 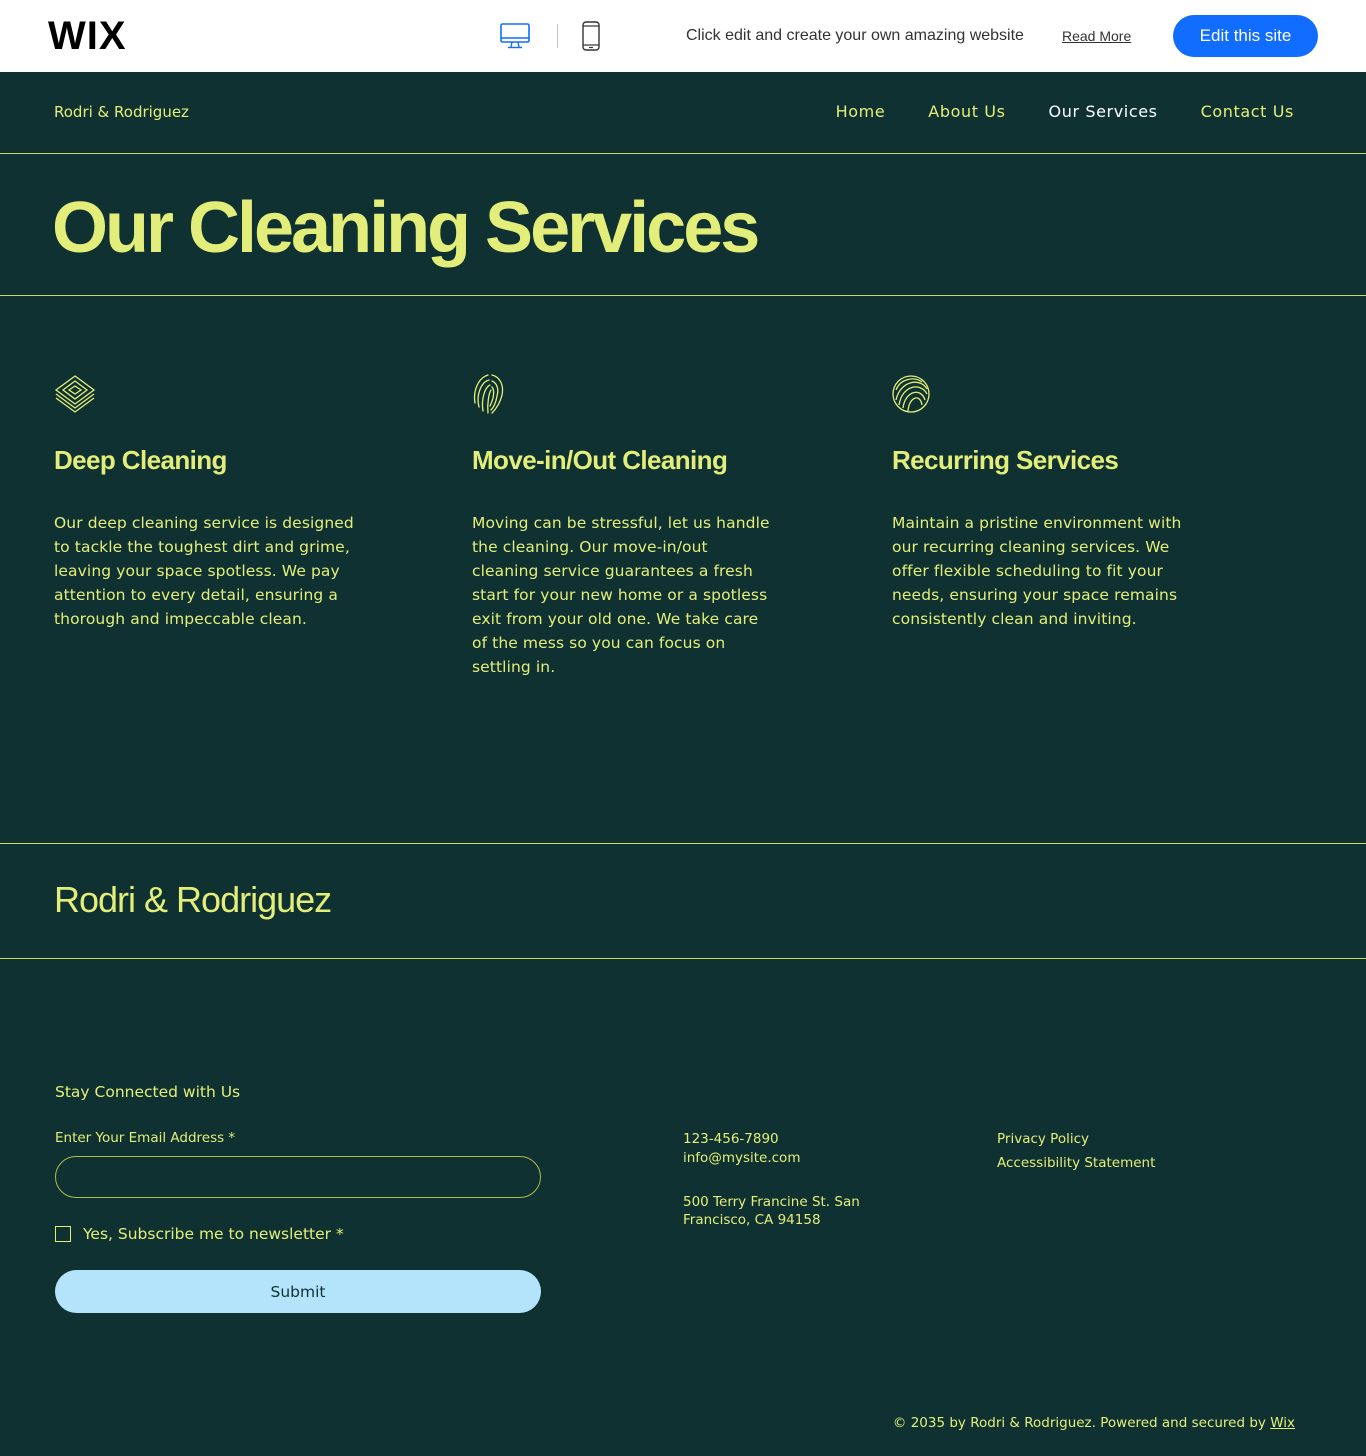 What do you see at coordinates (741, 1158) in the screenshot?
I see `contact-email: info@mysite.com` at bounding box center [741, 1158].